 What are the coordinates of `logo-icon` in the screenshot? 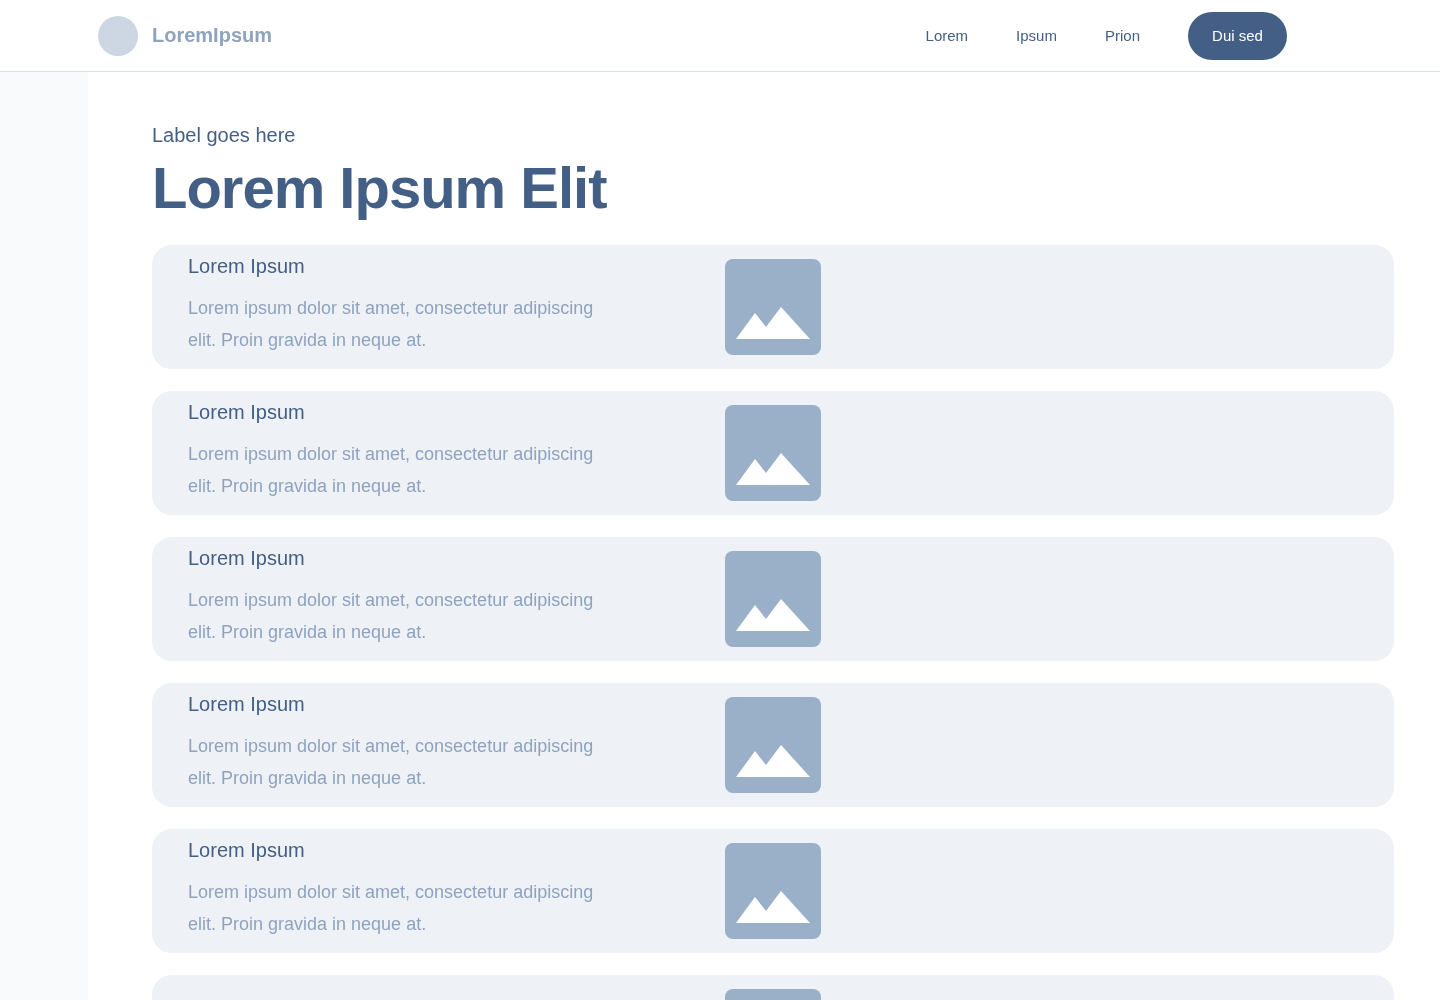 It's located at (118, 35).